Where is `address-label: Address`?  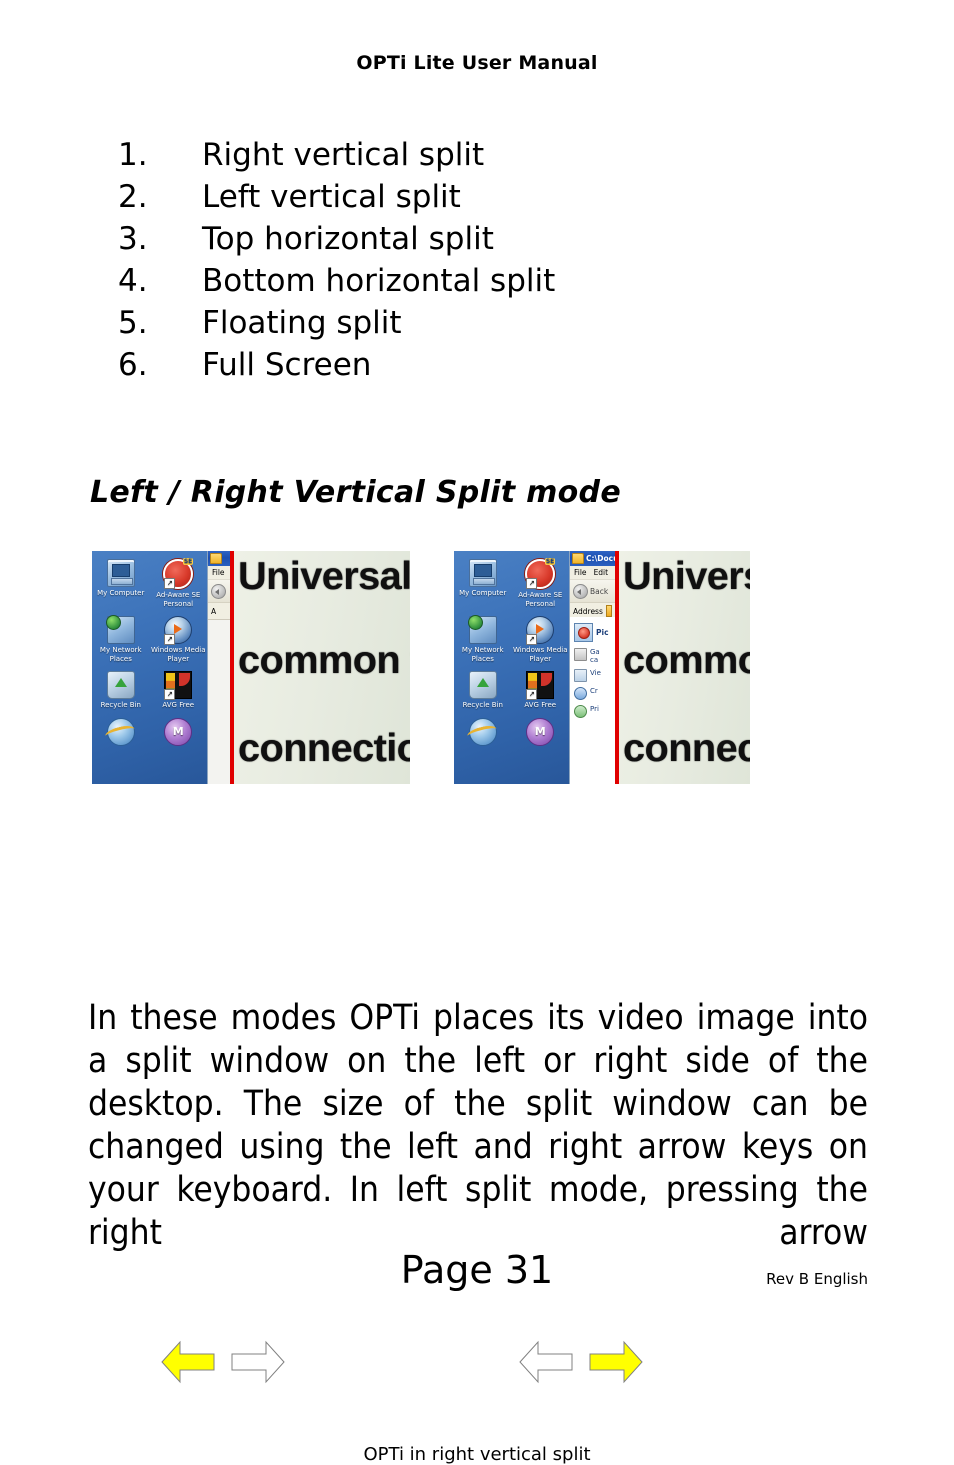 address-label: Address is located at coordinates (588, 611).